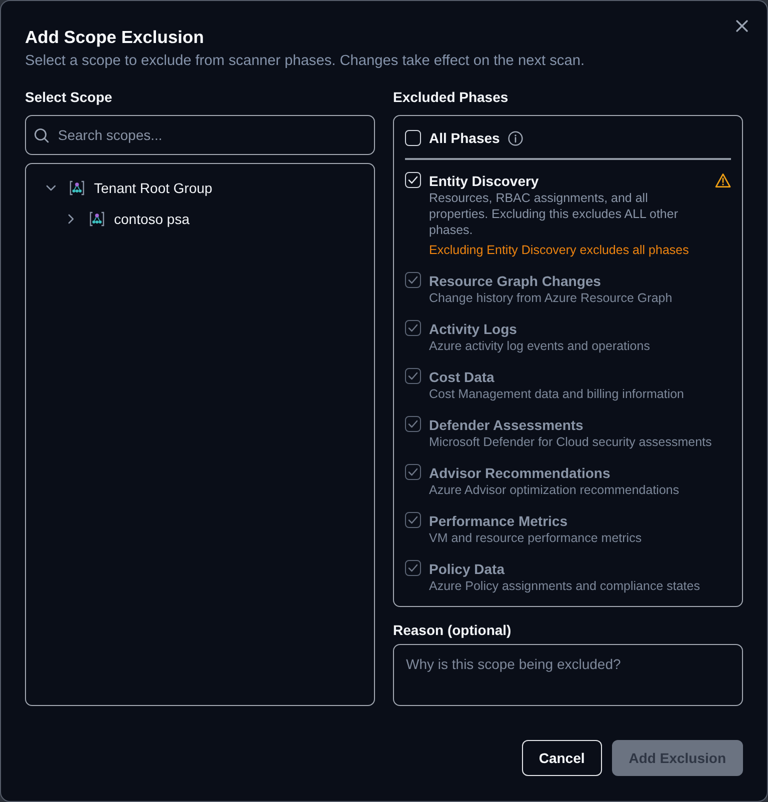 This screenshot has width=768, height=802. Describe the element at coordinates (506, 425) in the screenshot. I see `phase-title: Defender Assessments` at that location.